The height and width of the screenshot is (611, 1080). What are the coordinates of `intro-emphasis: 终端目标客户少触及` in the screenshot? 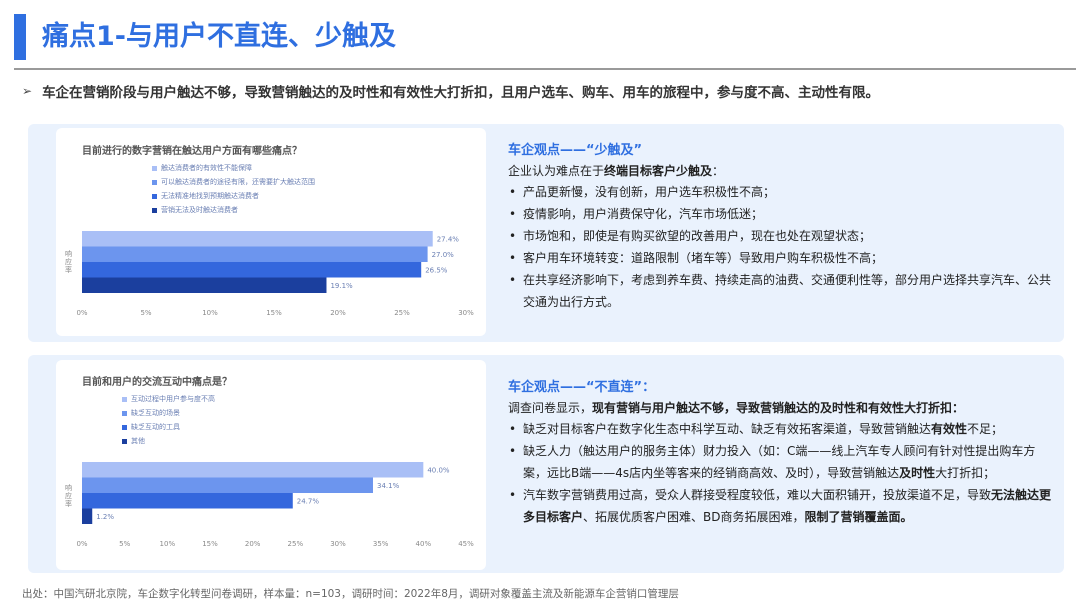 It's located at (658, 171).